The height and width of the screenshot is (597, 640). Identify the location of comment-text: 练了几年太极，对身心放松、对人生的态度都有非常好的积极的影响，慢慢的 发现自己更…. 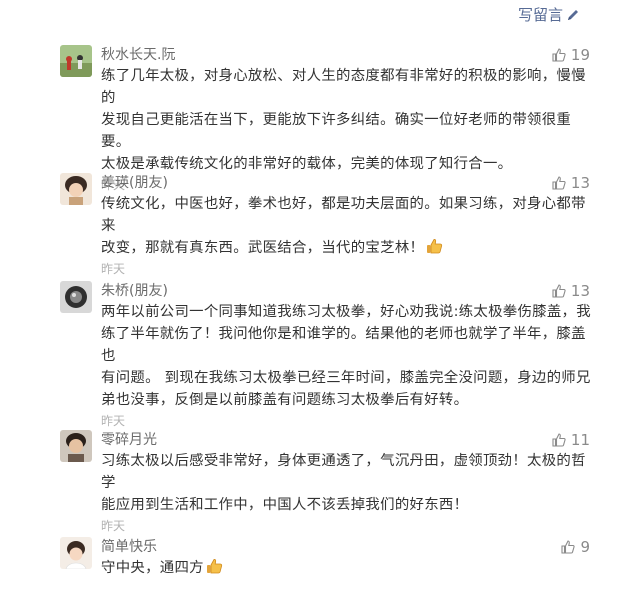
(343, 120).